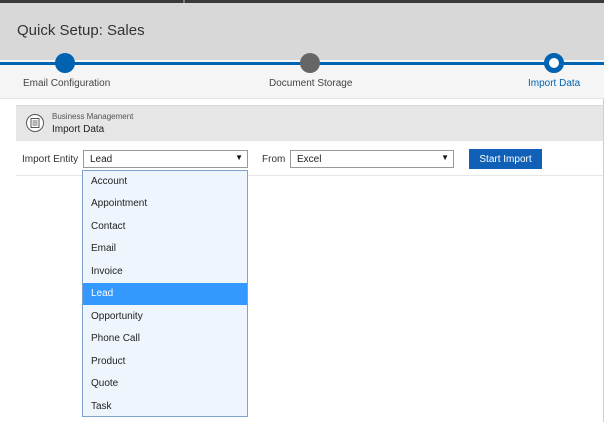 This screenshot has width=604, height=422. What do you see at coordinates (309, 159) in the screenshot?
I see `from-value: Excel` at bounding box center [309, 159].